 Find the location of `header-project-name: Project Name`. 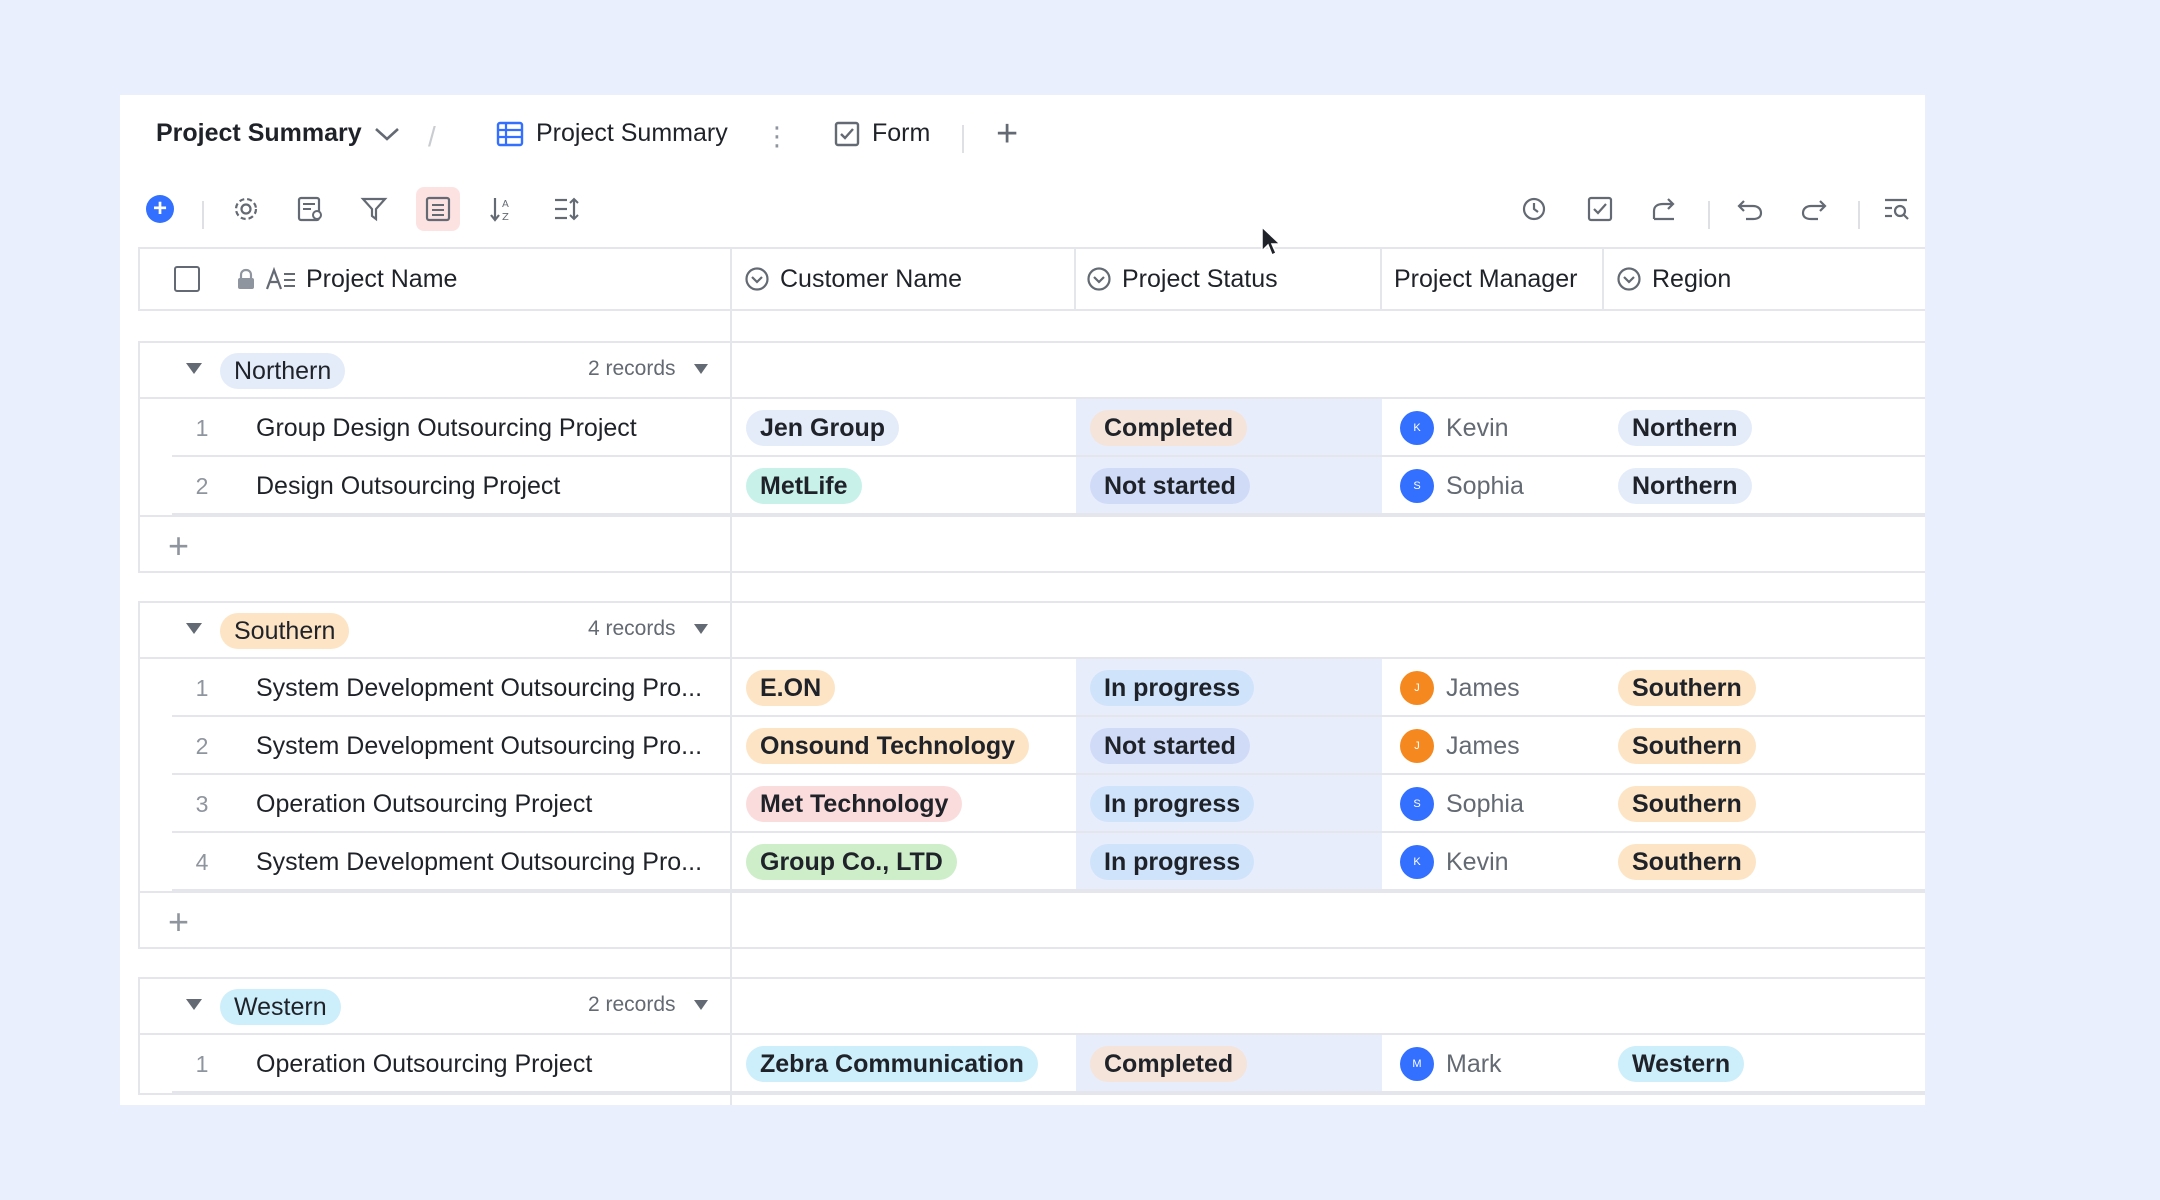

header-project-name: Project Name is located at coordinates (346, 279).